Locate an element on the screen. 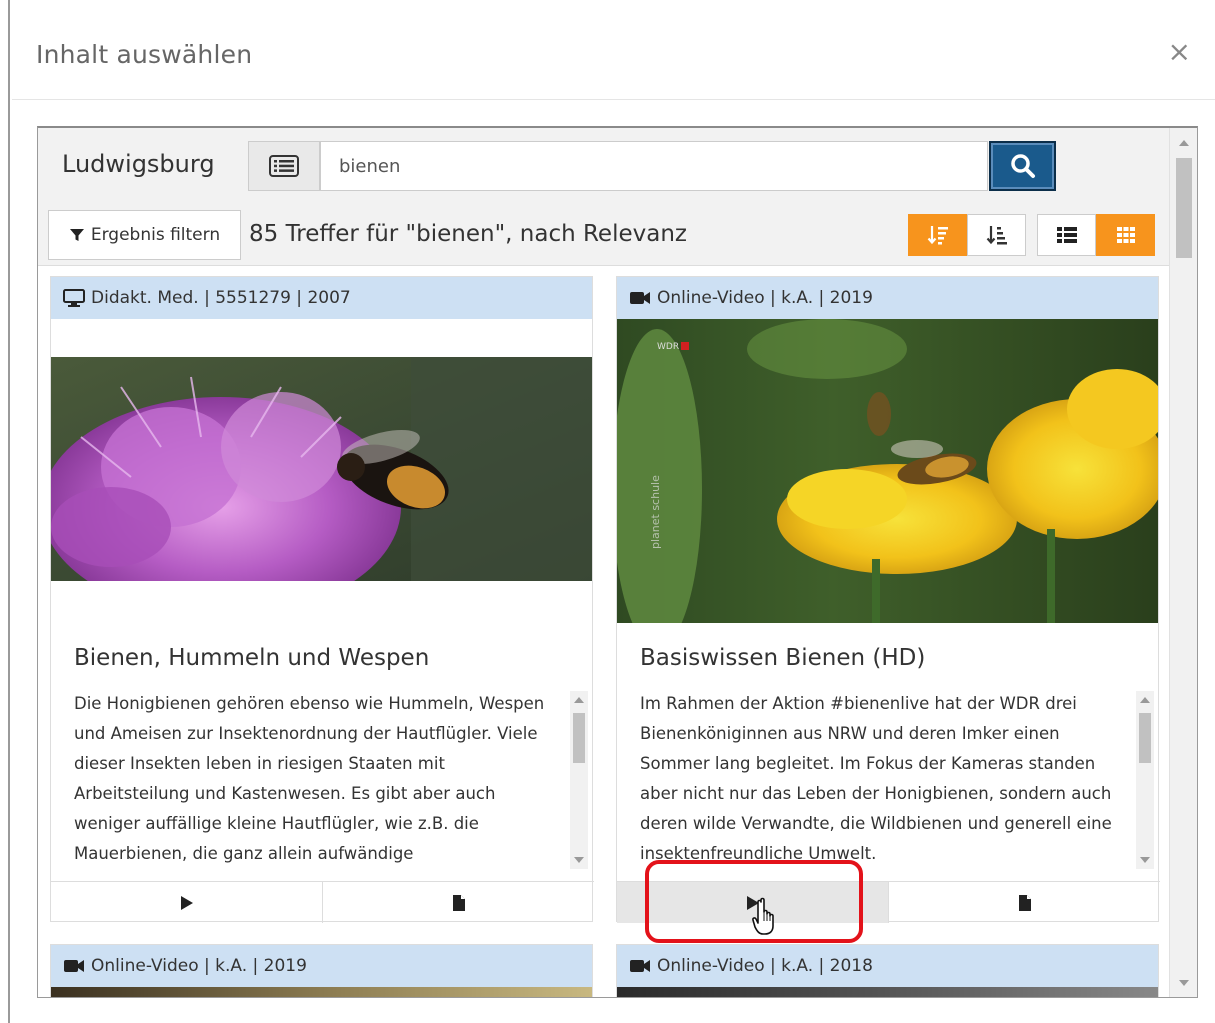  sort-amount-desc-icon is located at coordinates (937, 235).